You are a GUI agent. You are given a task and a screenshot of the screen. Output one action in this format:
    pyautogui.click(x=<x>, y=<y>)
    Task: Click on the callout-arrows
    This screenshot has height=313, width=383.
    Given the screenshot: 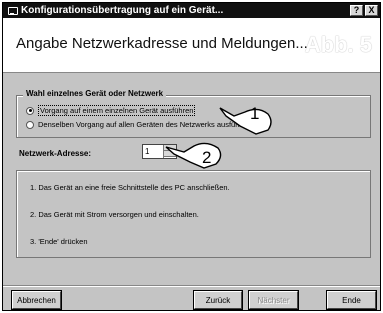 What is the action you would take?
    pyautogui.click(x=218, y=138)
    